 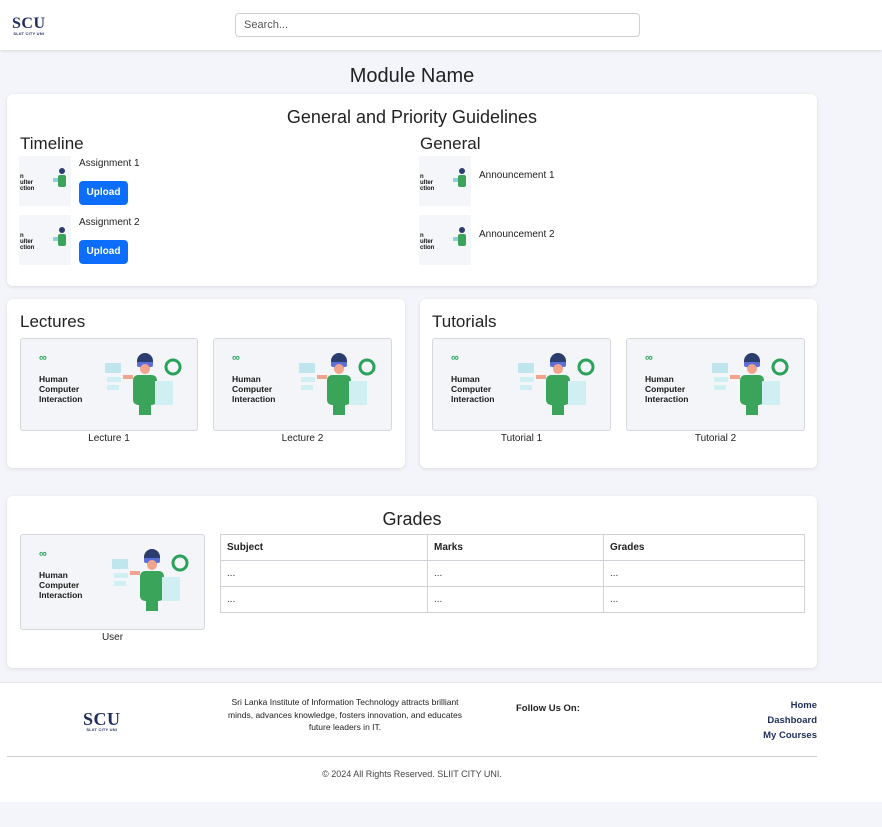 What do you see at coordinates (109, 222) in the screenshot?
I see `assignment-label: Assignment 2` at bounding box center [109, 222].